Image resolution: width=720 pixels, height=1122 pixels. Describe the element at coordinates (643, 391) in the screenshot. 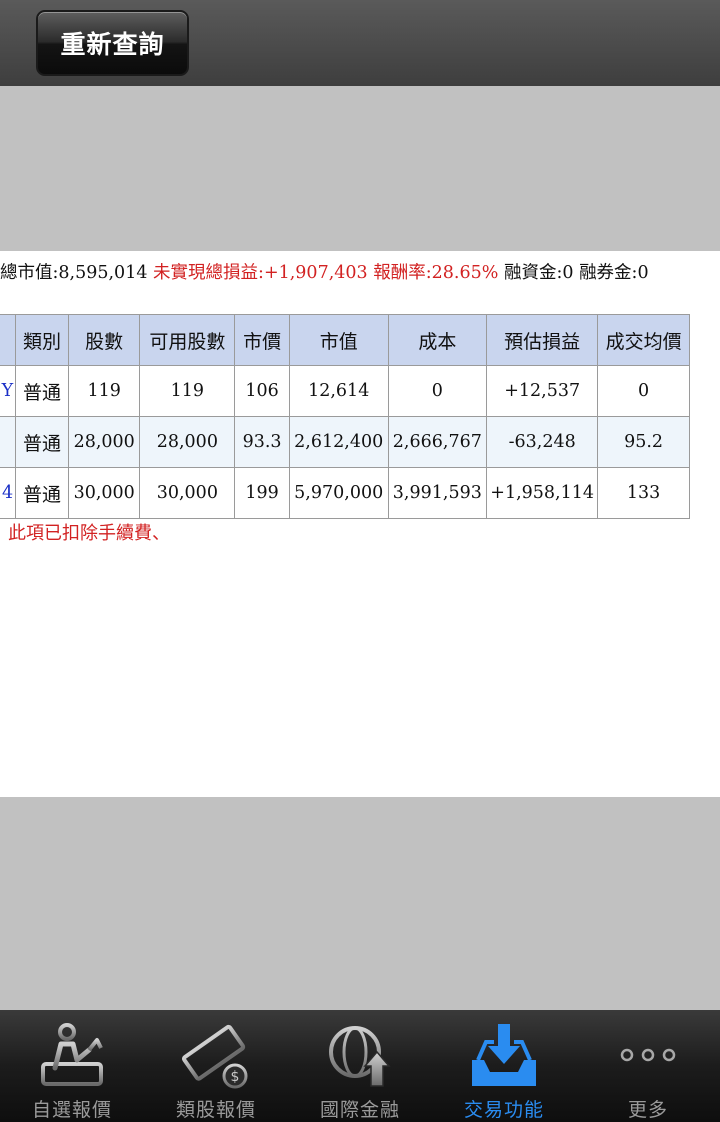

I see `cell-avg: 0` at that location.